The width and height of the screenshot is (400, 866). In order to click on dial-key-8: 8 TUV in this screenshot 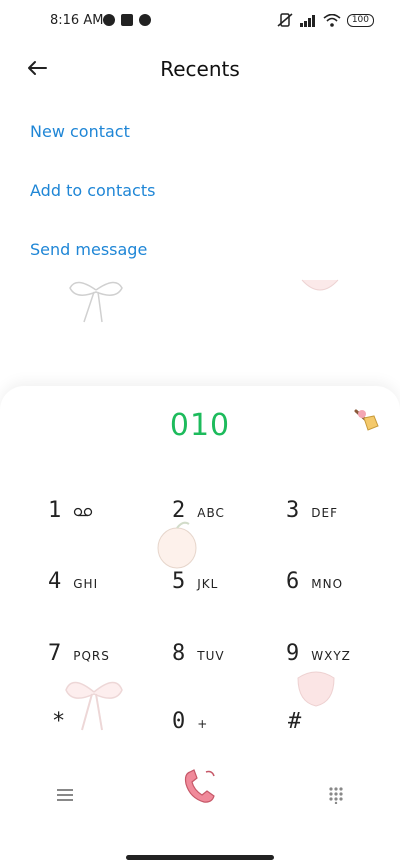, I will do `click(198, 653)`.